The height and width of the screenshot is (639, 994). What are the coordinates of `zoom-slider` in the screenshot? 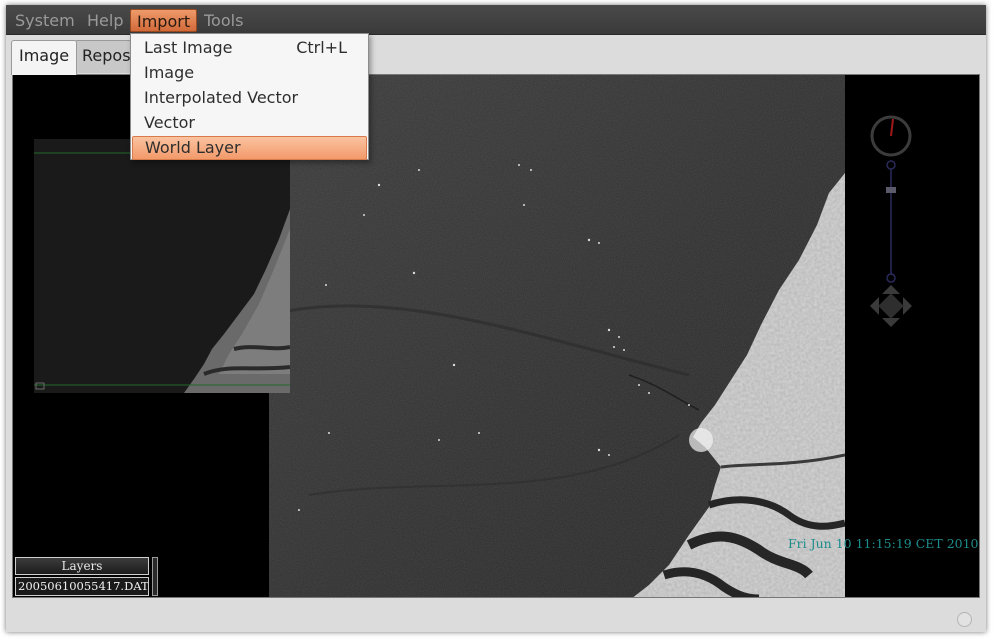 It's located at (891, 221).